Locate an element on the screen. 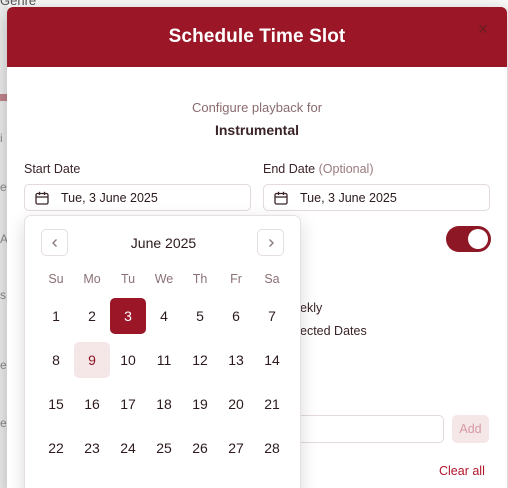  calendar-day: 6 is located at coordinates (236, 316).